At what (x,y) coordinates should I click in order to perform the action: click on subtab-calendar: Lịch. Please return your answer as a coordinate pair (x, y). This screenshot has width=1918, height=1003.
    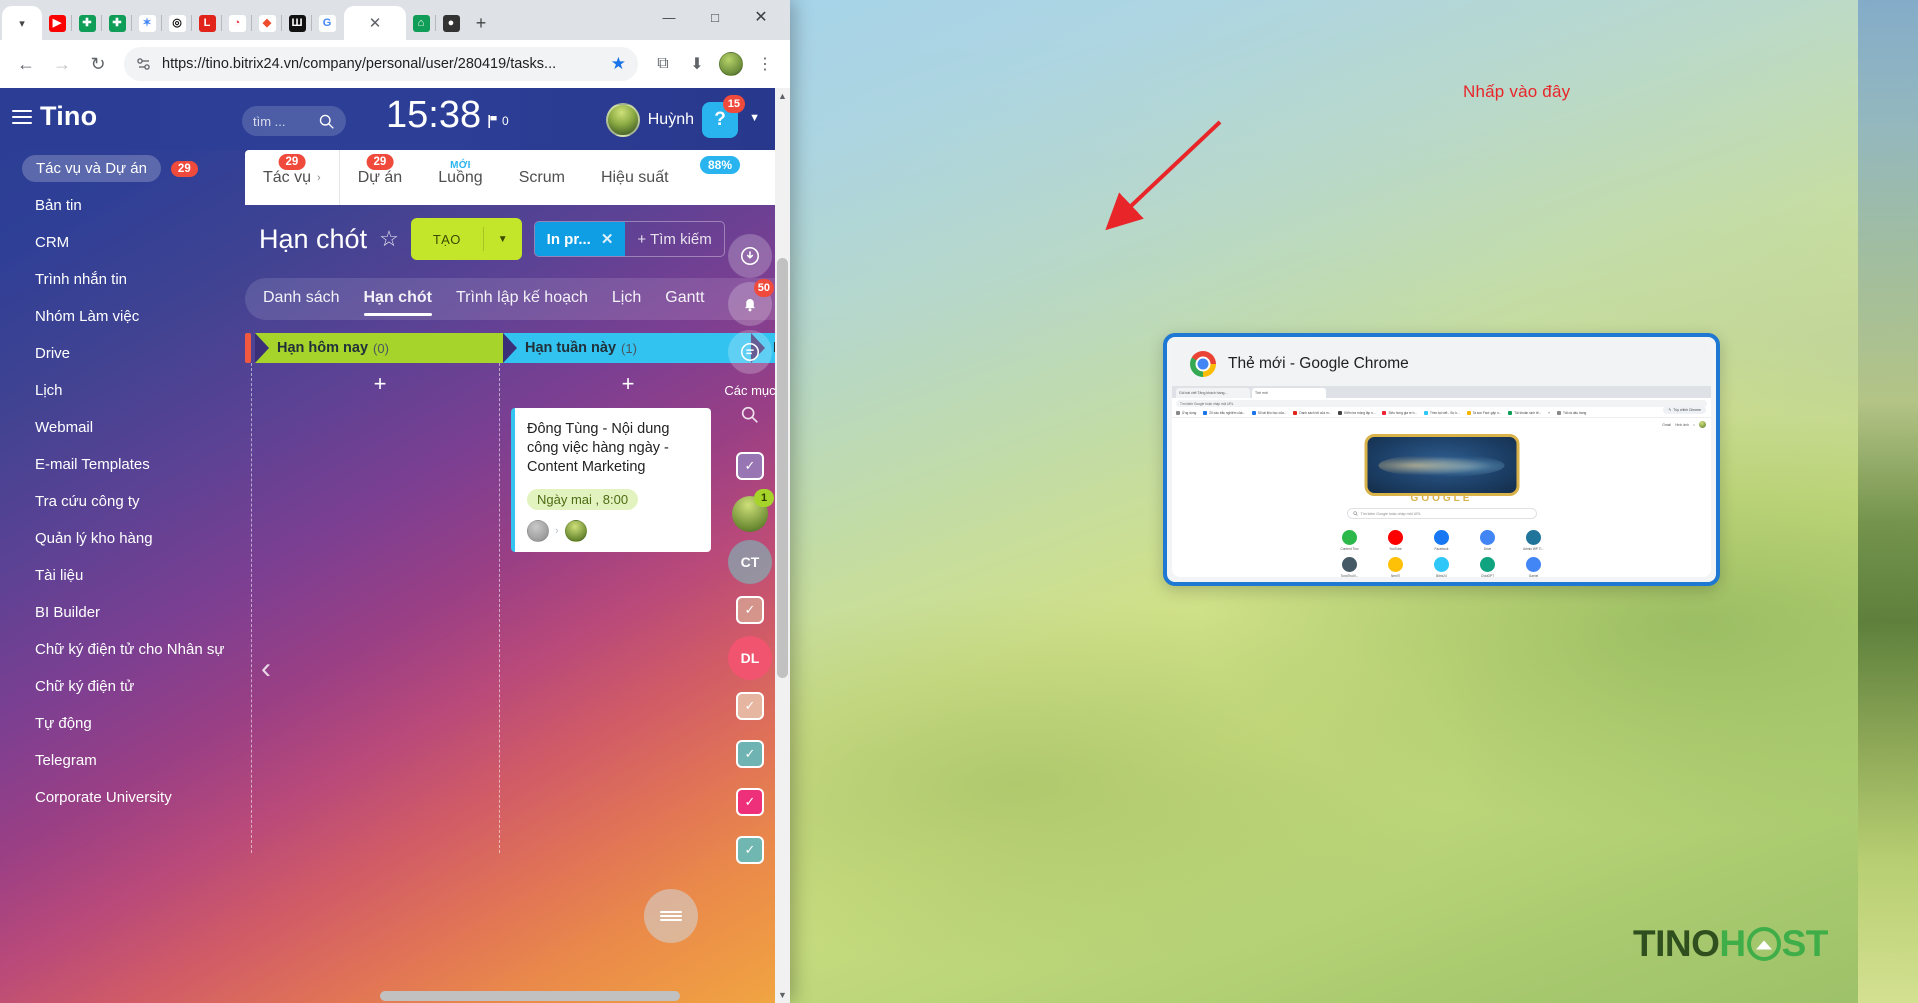
    Looking at the image, I should click on (626, 299).